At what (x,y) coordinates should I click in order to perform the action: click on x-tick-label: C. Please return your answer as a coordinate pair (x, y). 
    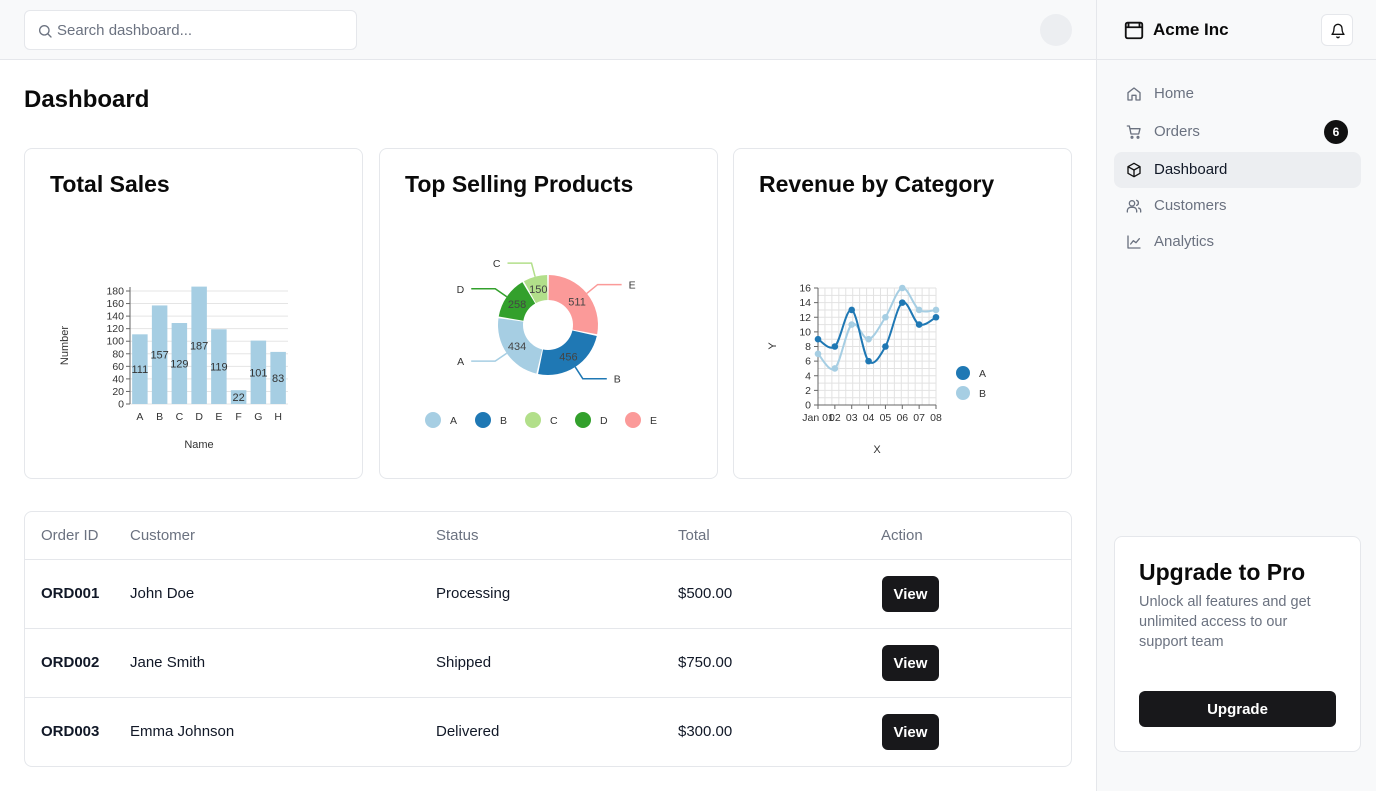
    Looking at the image, I should click on (180, 417).